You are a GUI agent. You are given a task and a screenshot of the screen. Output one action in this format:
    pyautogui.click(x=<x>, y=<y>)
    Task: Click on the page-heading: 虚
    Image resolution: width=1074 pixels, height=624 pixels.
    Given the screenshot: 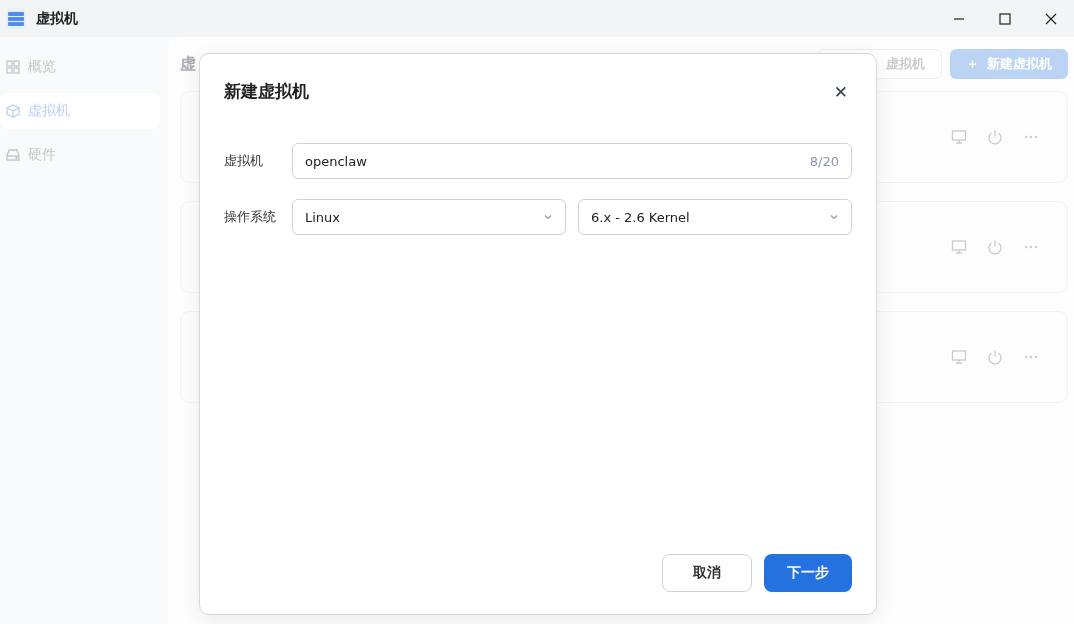 What is the action you would take?
    pyautogui.click(x=188, y=64)
    